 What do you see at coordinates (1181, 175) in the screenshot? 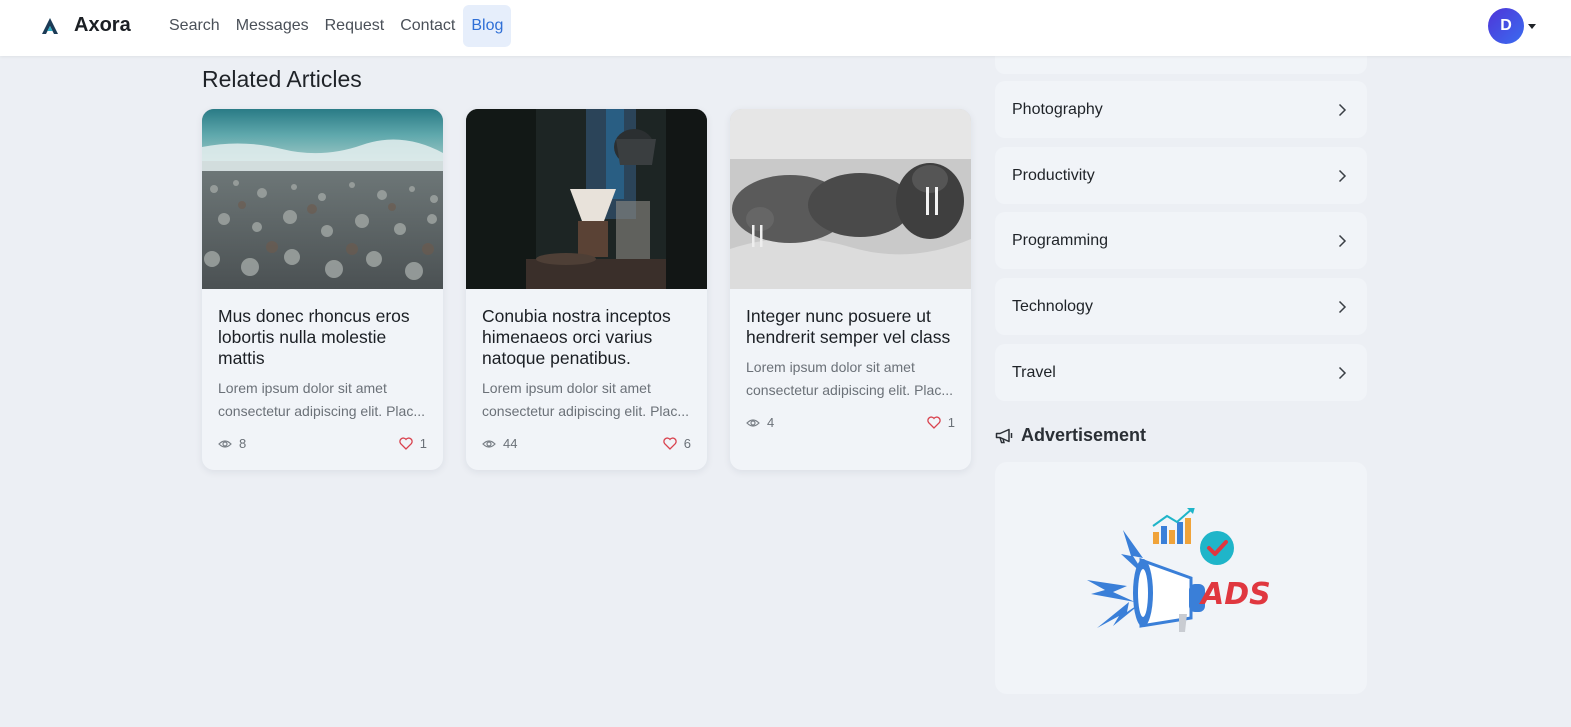
I see `category-item-productivity: Productivity` at bounding box center [1181, 175].